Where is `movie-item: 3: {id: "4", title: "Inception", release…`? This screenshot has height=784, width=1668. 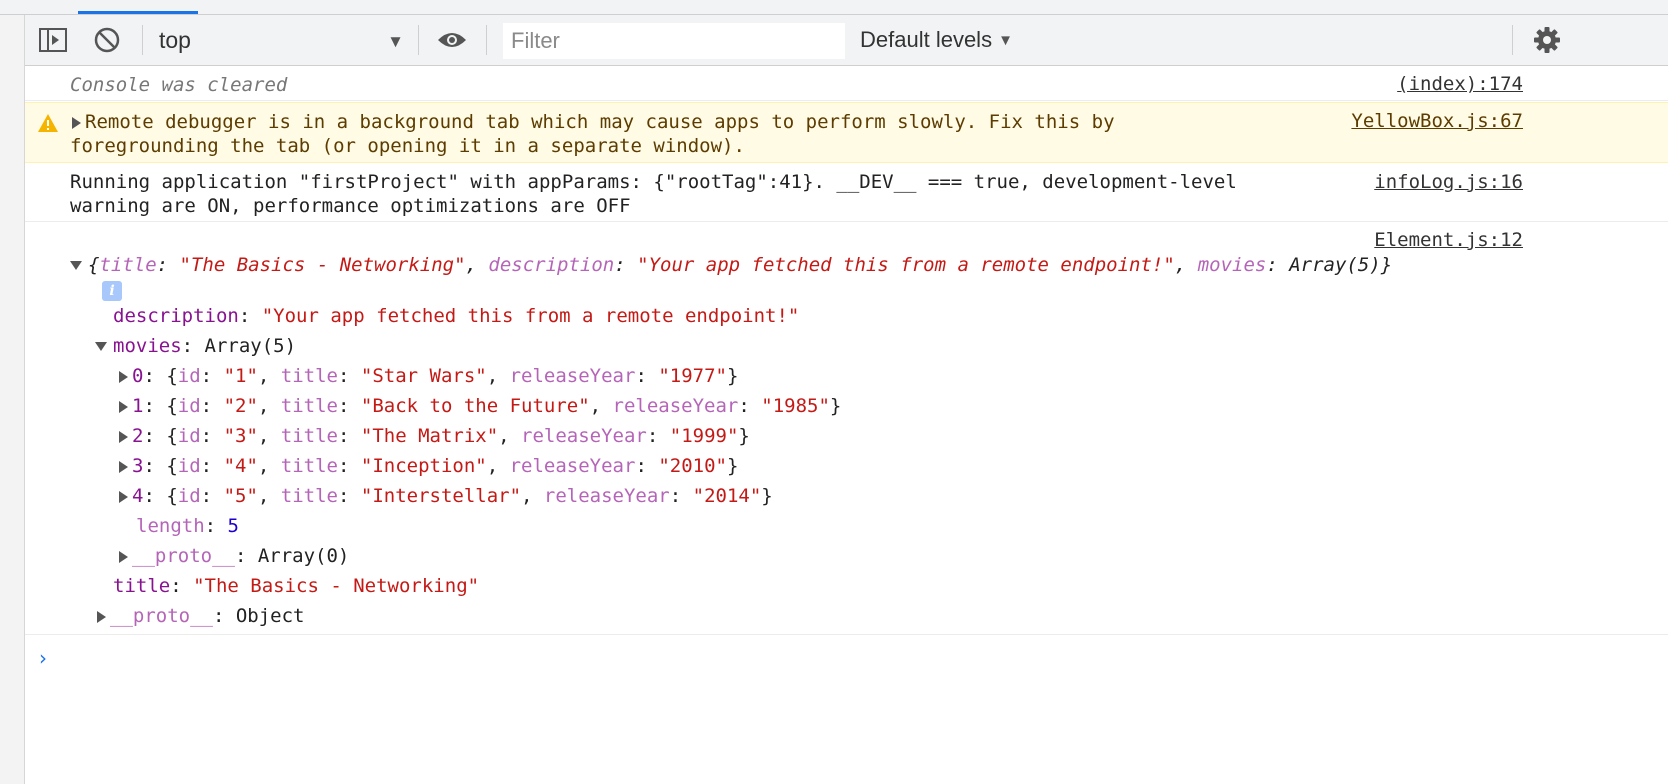 movie-item: 3: {id: "4", title: "Inception", release… is located at coordinates (428, 466).